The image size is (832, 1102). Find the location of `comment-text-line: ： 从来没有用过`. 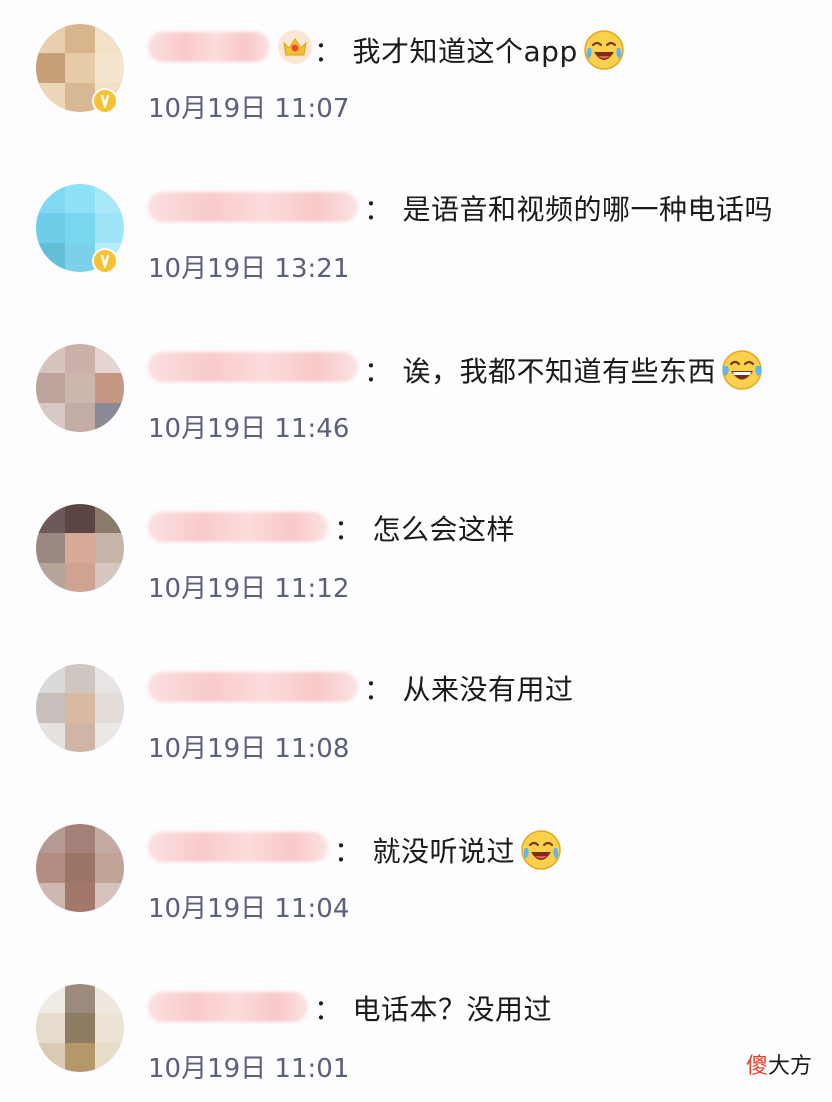

comment-text-line: ： 从来没有用过 is located at coordinates (469, 688).